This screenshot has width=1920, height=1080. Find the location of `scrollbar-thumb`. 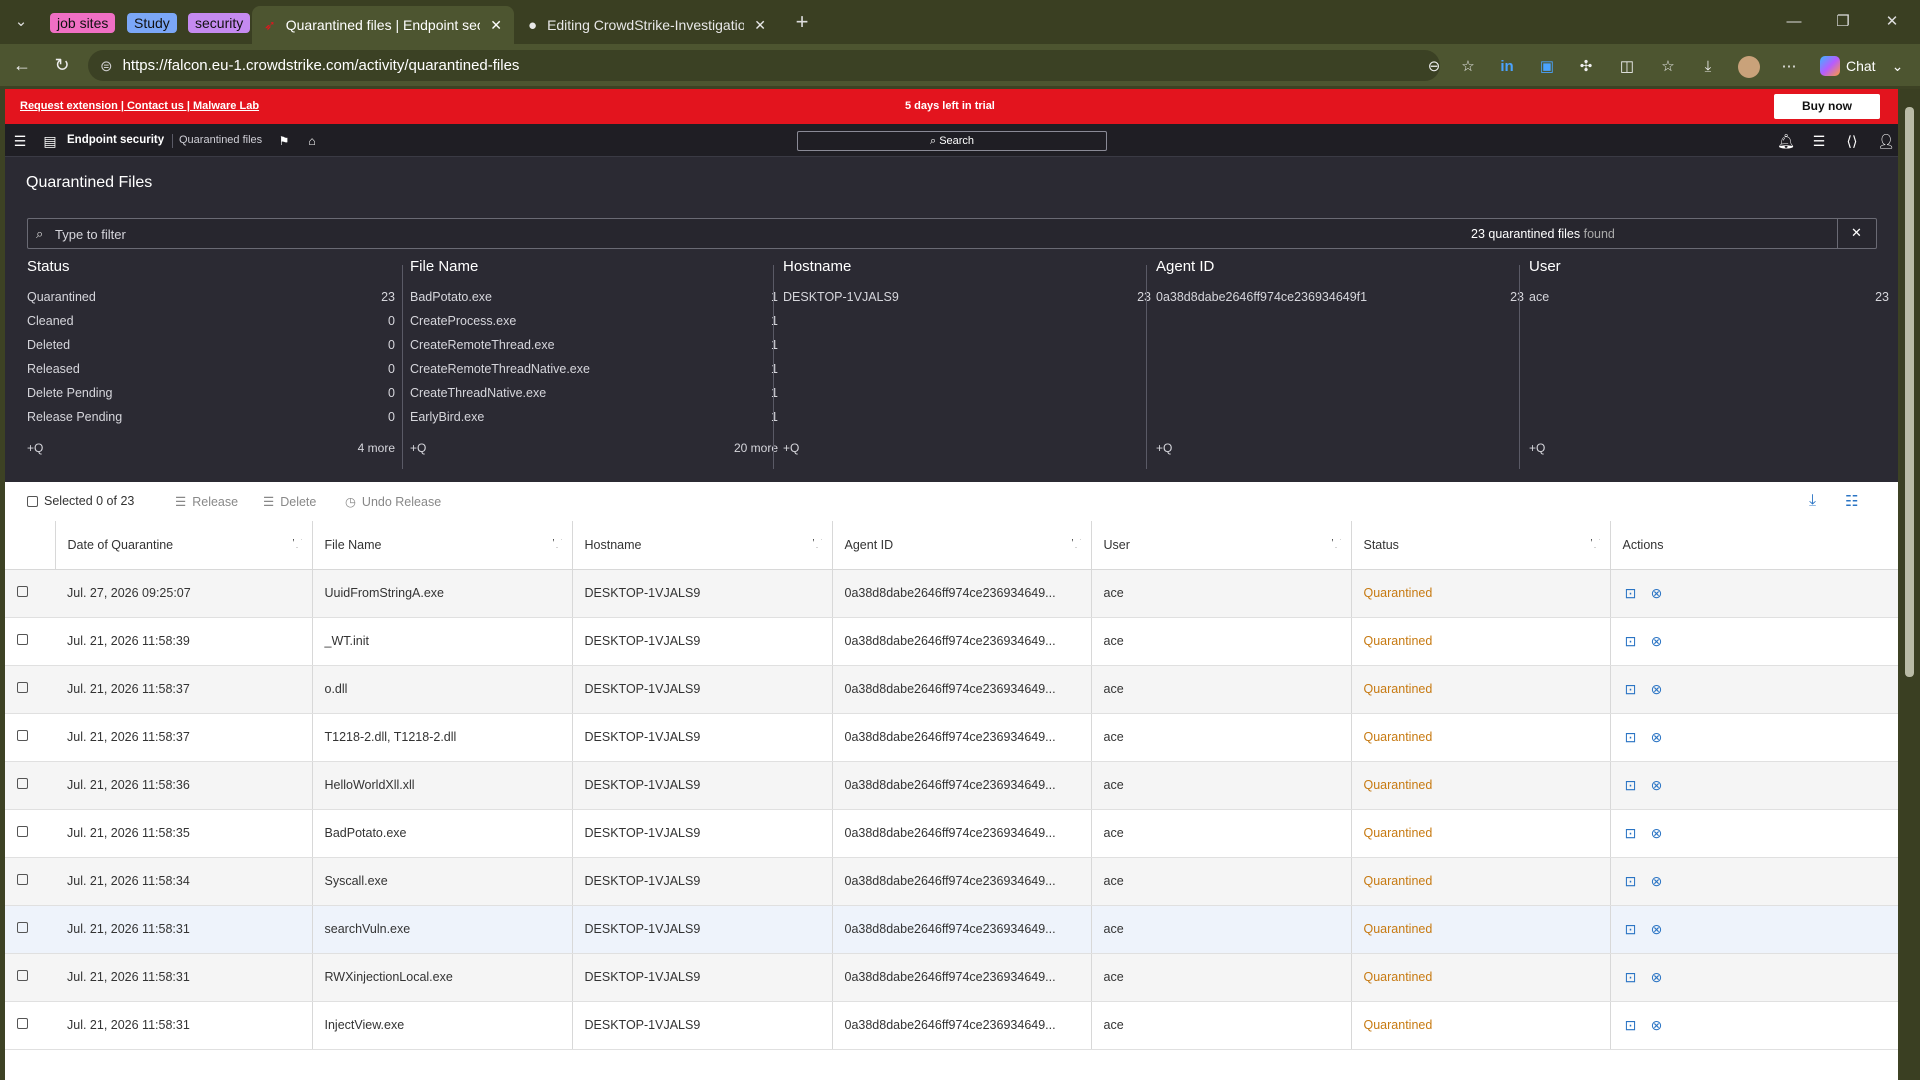

scrollbar-thumb is located at coordinates (1909, 392).